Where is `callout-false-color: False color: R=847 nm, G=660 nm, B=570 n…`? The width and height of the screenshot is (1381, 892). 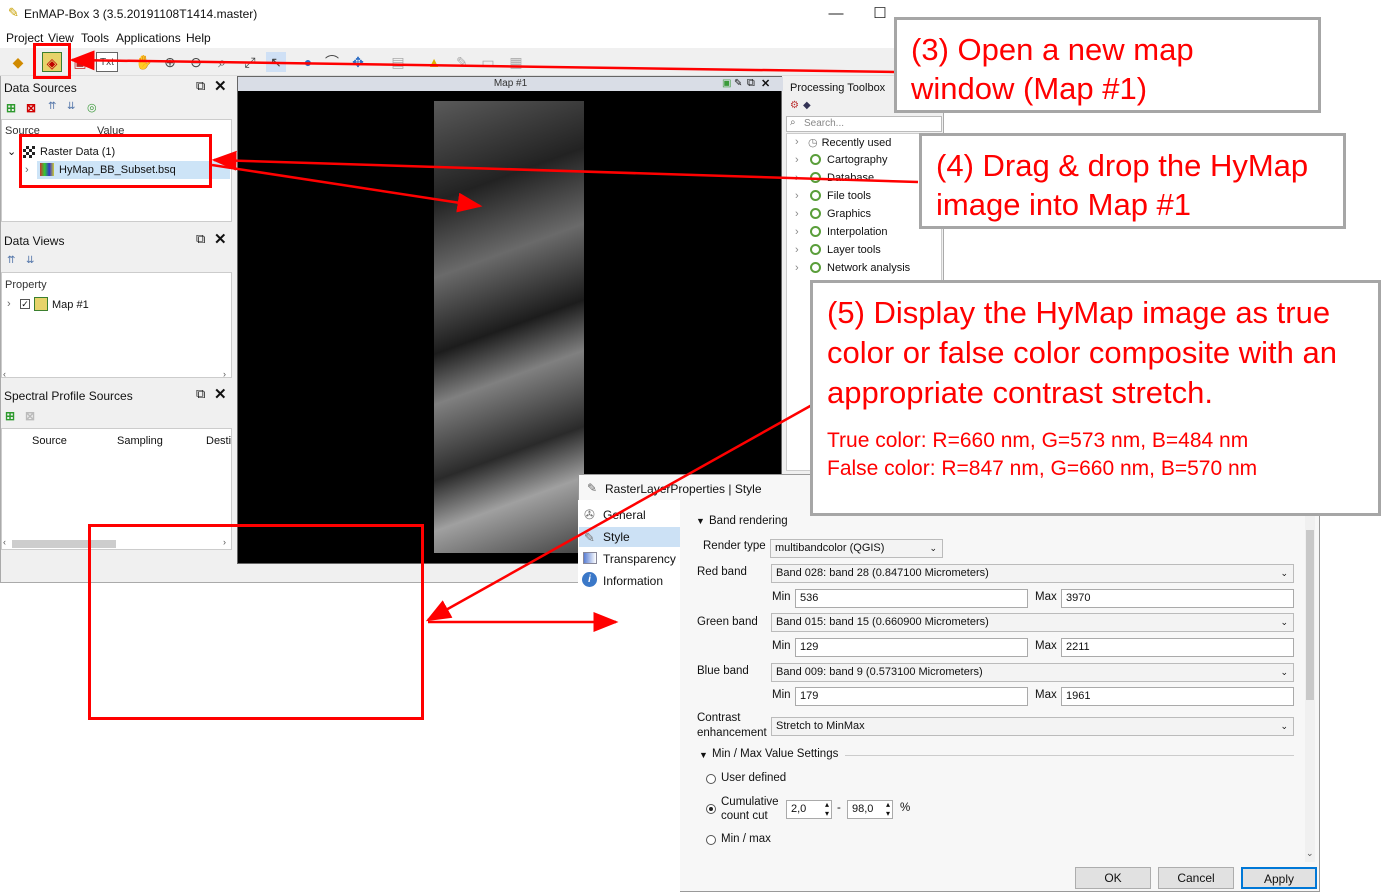
callout-false-color: False color: R=847 nm, G=660 nm, B=570 n… is located at coordinates (1042, 468).